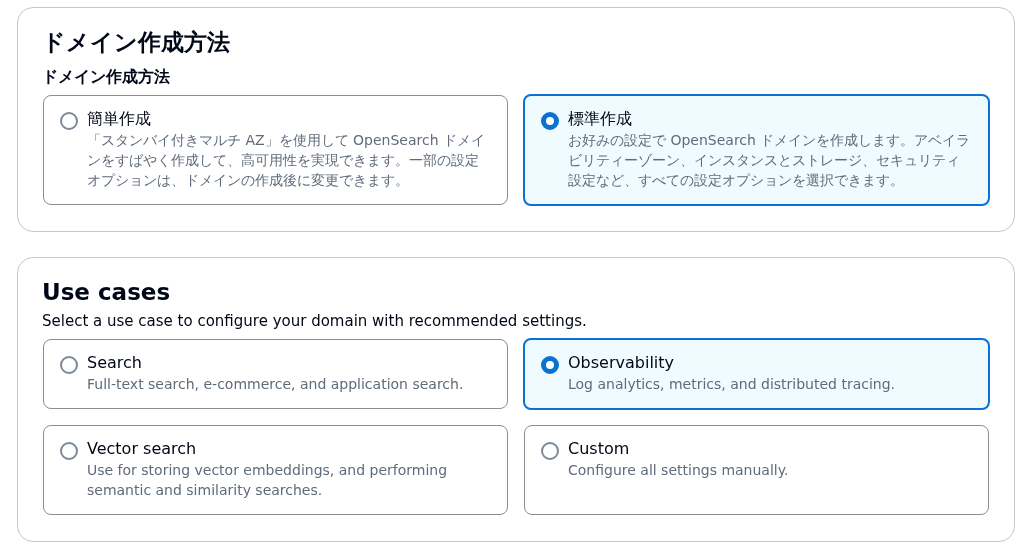 Image resolution: width=1025 pixels, height=556 pixels. What do you see at coordinates (136, 42) in the screenshot?
I see `section-title: ドメイン作成方法` at bounding box center [136, 42].